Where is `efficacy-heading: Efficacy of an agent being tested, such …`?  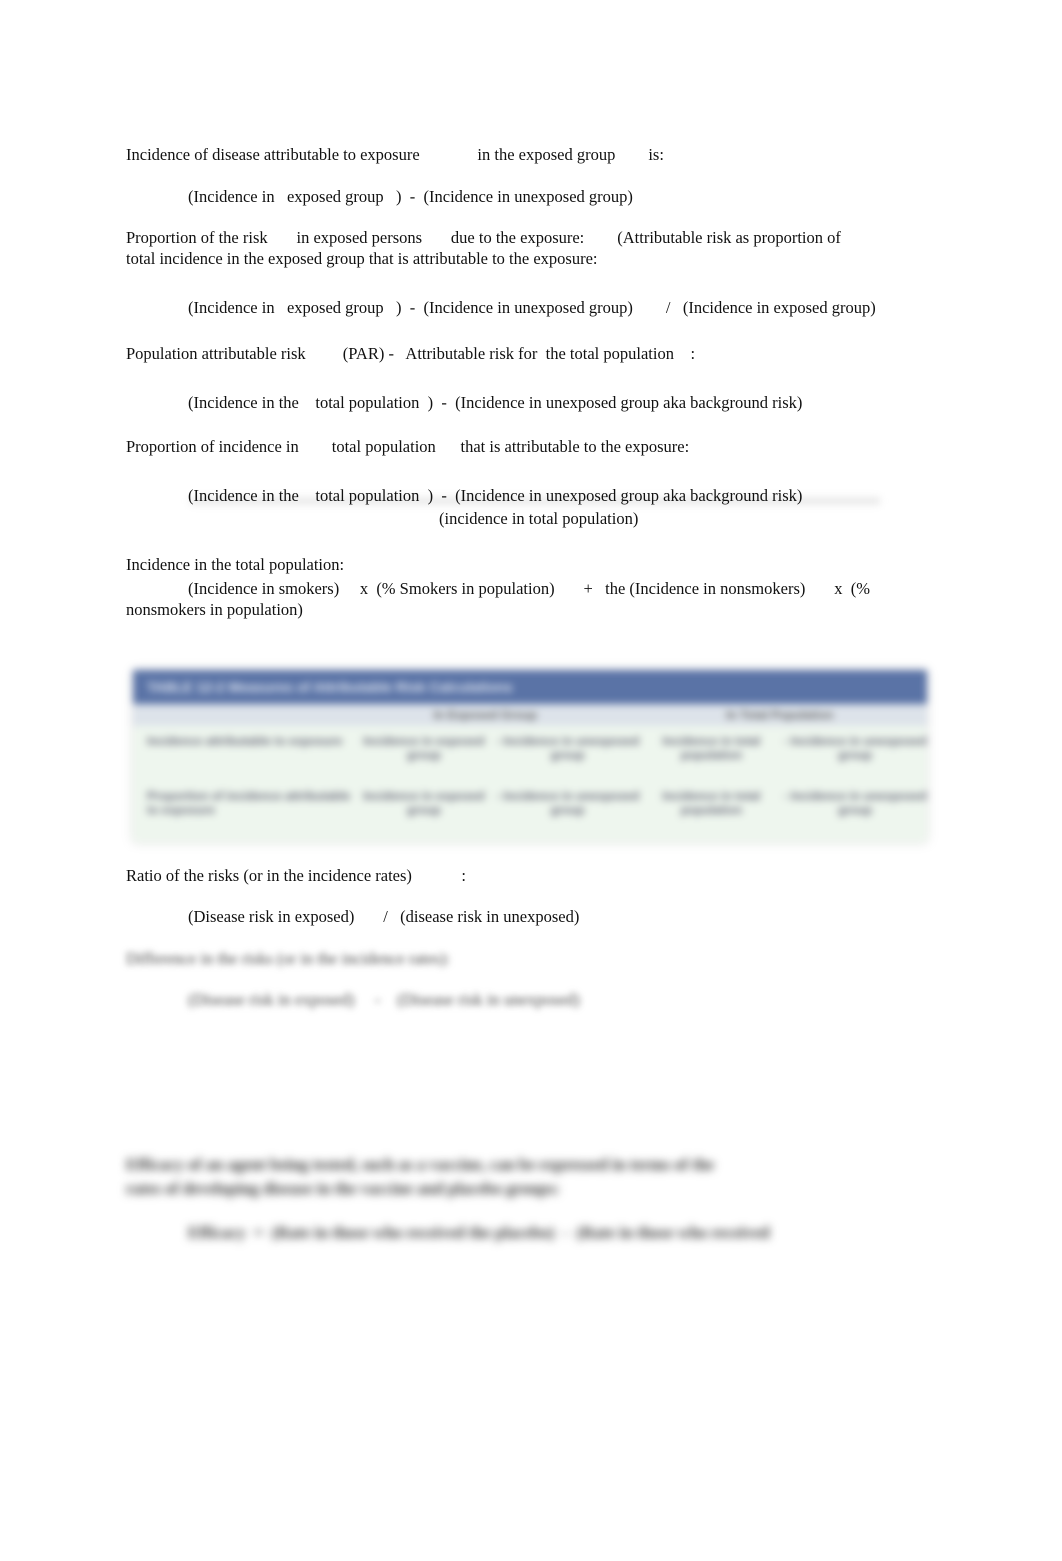 efficacy-heading: Efficacy of an agent being tested, such … is located at coordinates (420, 1164).